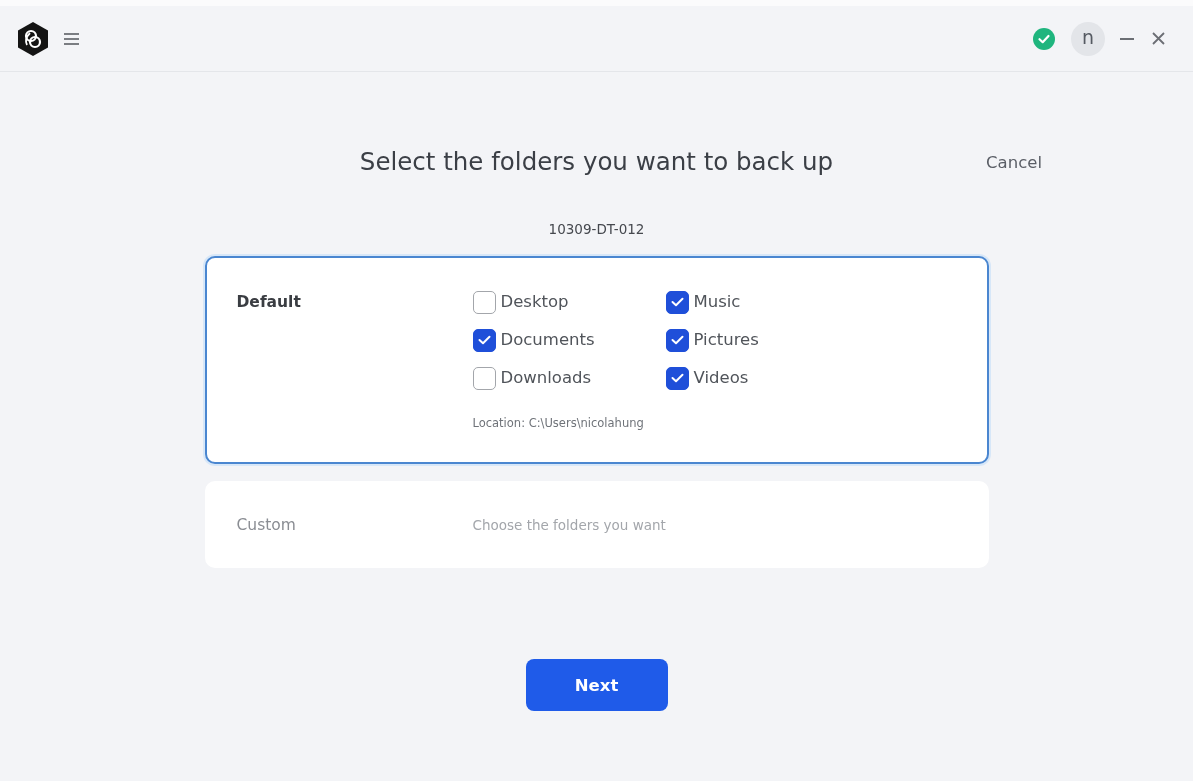  I want to click on backup-option-card: Custom Choose the folders you want, so click(596, 524).